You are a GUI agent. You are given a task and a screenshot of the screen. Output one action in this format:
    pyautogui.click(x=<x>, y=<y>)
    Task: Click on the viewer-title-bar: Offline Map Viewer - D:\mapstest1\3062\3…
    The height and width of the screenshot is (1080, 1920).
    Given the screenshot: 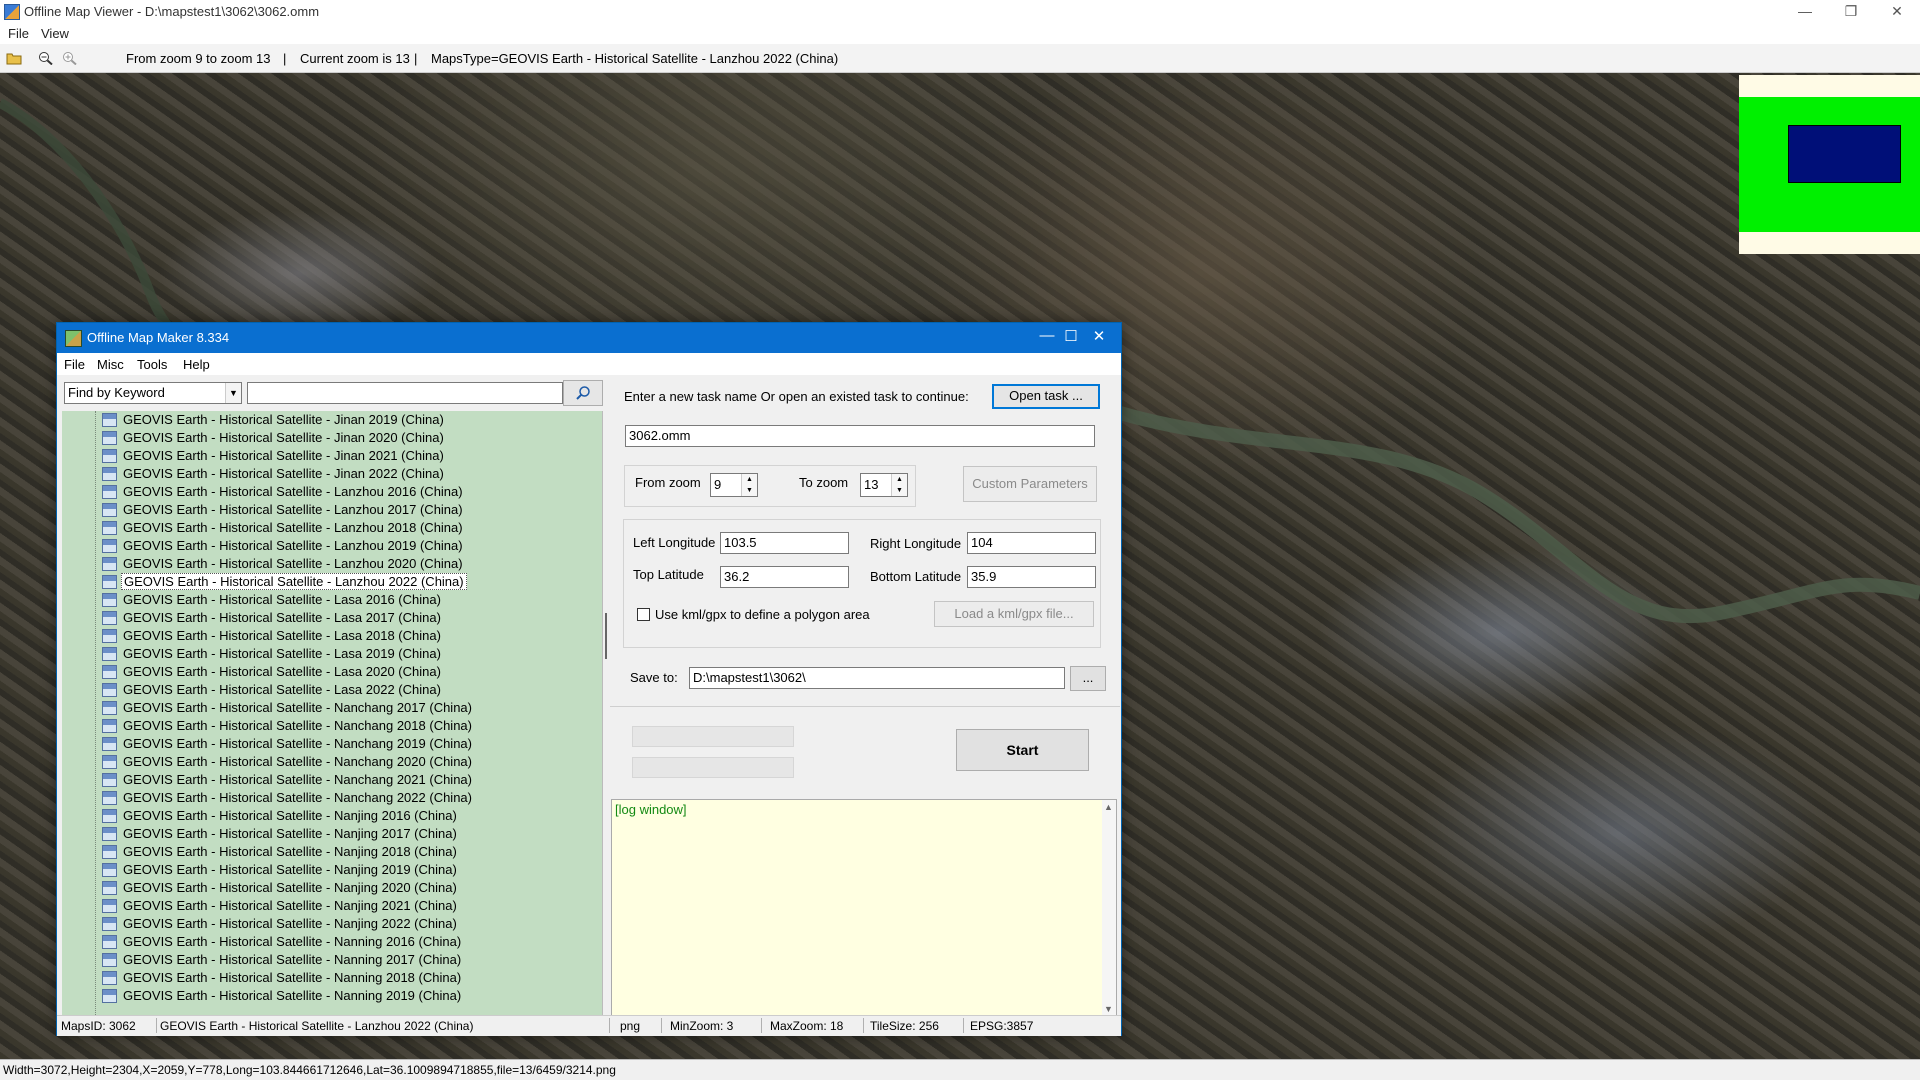 What is the action you would take?
    pyautogui.click(x=960, y=12)
    